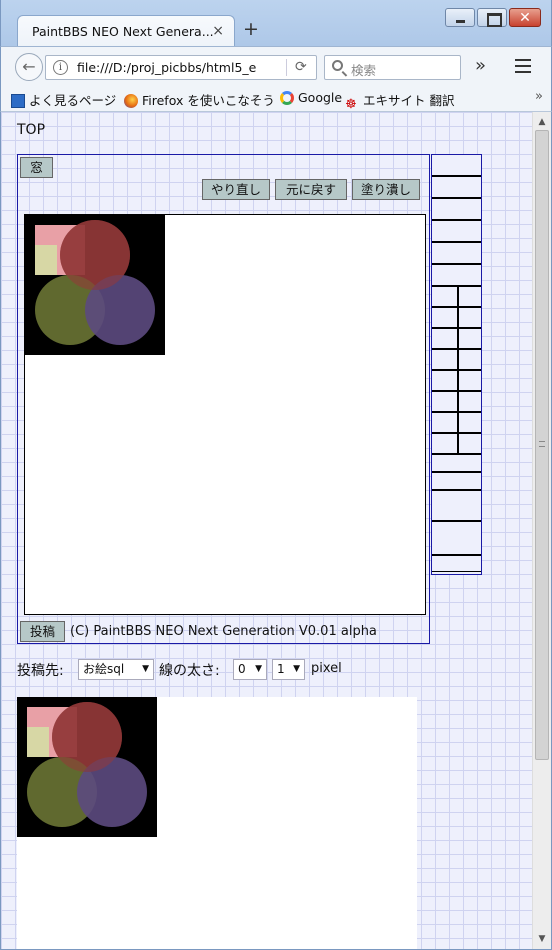 Image resolution: width=552 pixels, height=950 pixels. Describe the element at coordinates (542, 122) in the screenshot. I see `scroll-up-icon: ▲` at that location.